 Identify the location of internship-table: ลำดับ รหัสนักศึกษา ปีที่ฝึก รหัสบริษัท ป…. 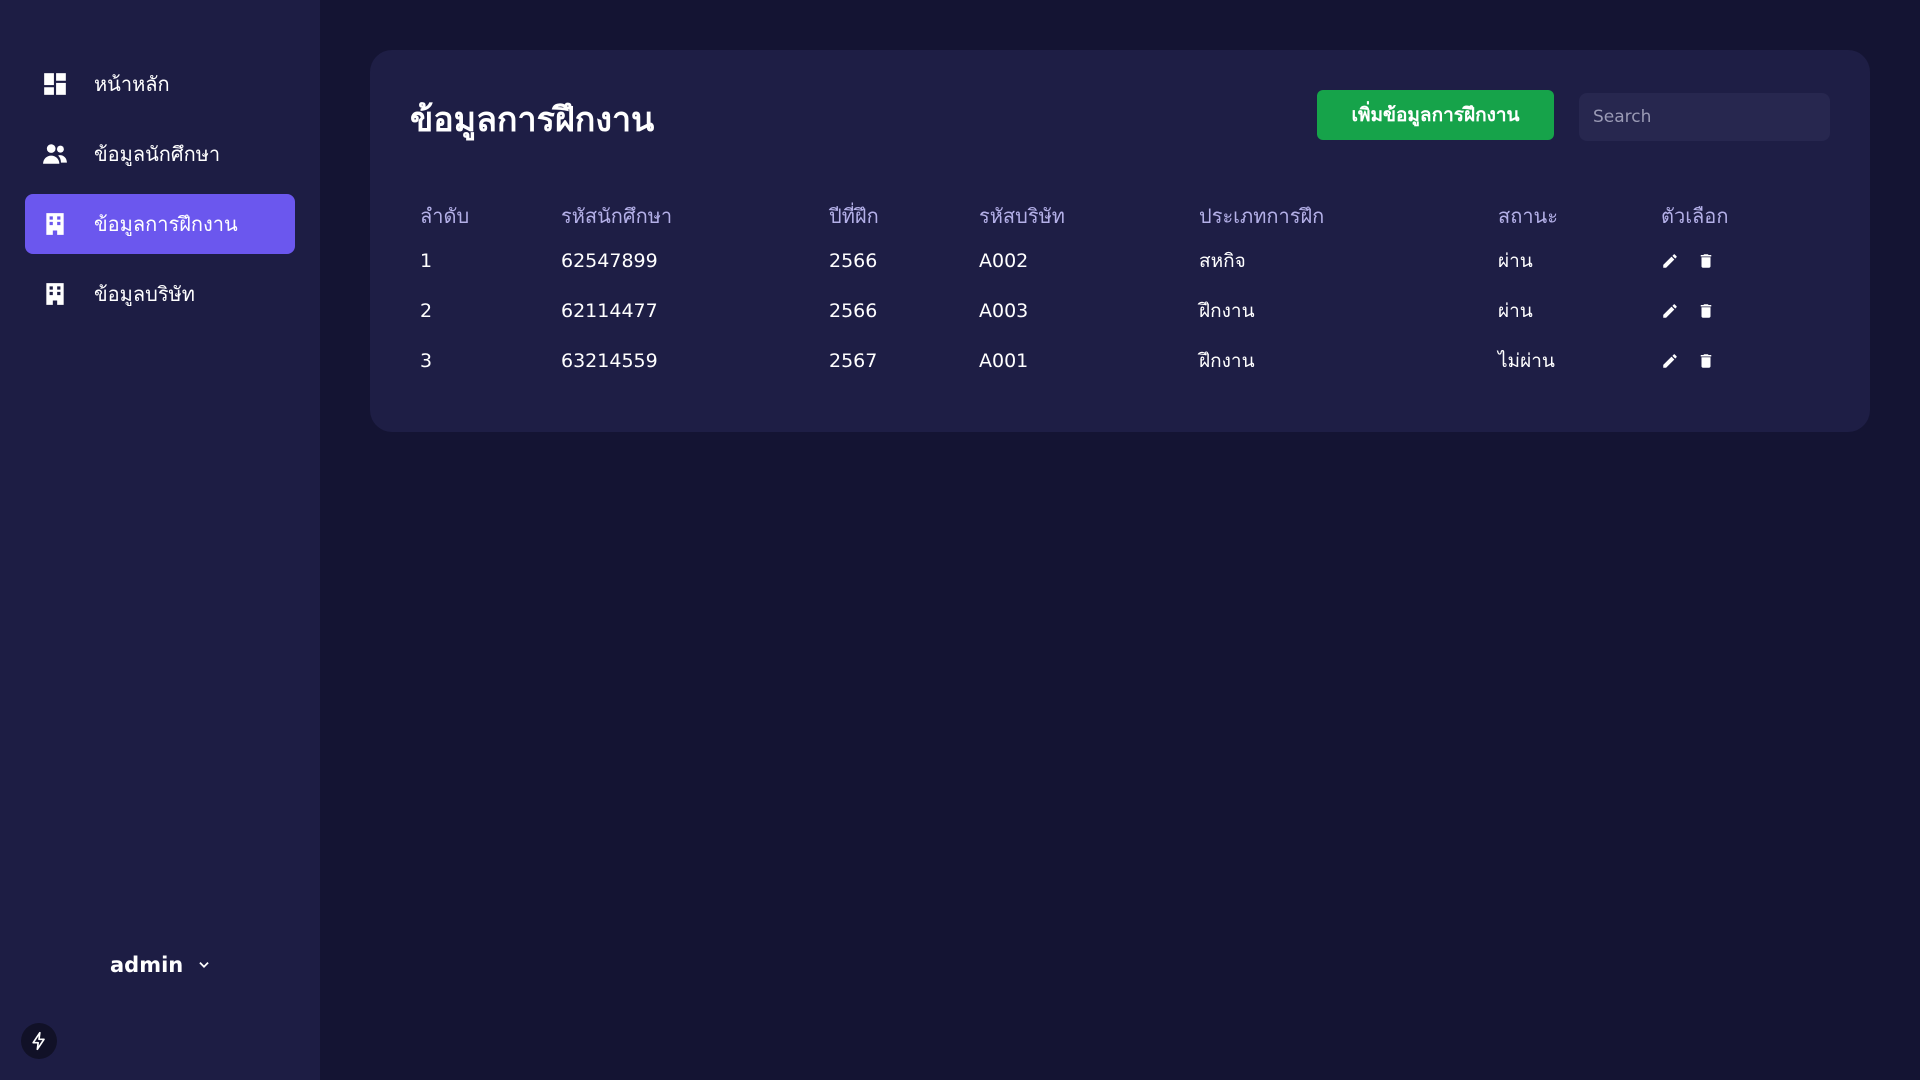
(1095, 291).